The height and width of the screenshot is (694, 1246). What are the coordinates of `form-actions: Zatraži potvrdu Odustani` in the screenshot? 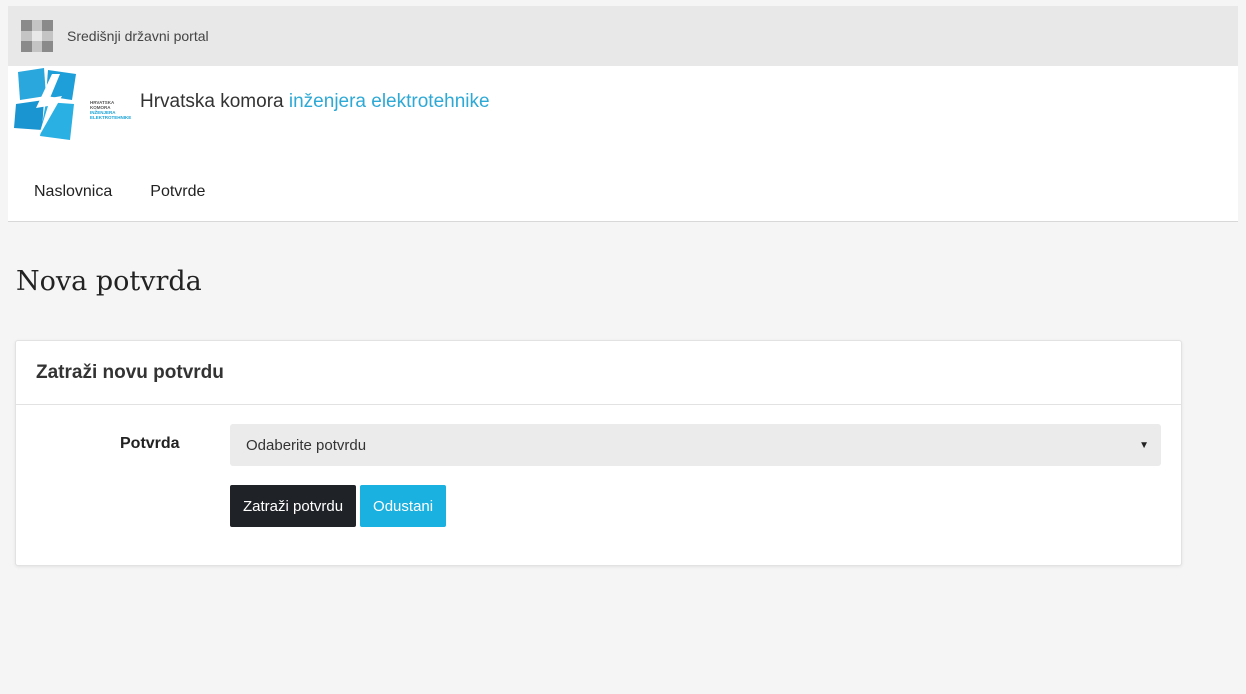 It's located at (338, 506).